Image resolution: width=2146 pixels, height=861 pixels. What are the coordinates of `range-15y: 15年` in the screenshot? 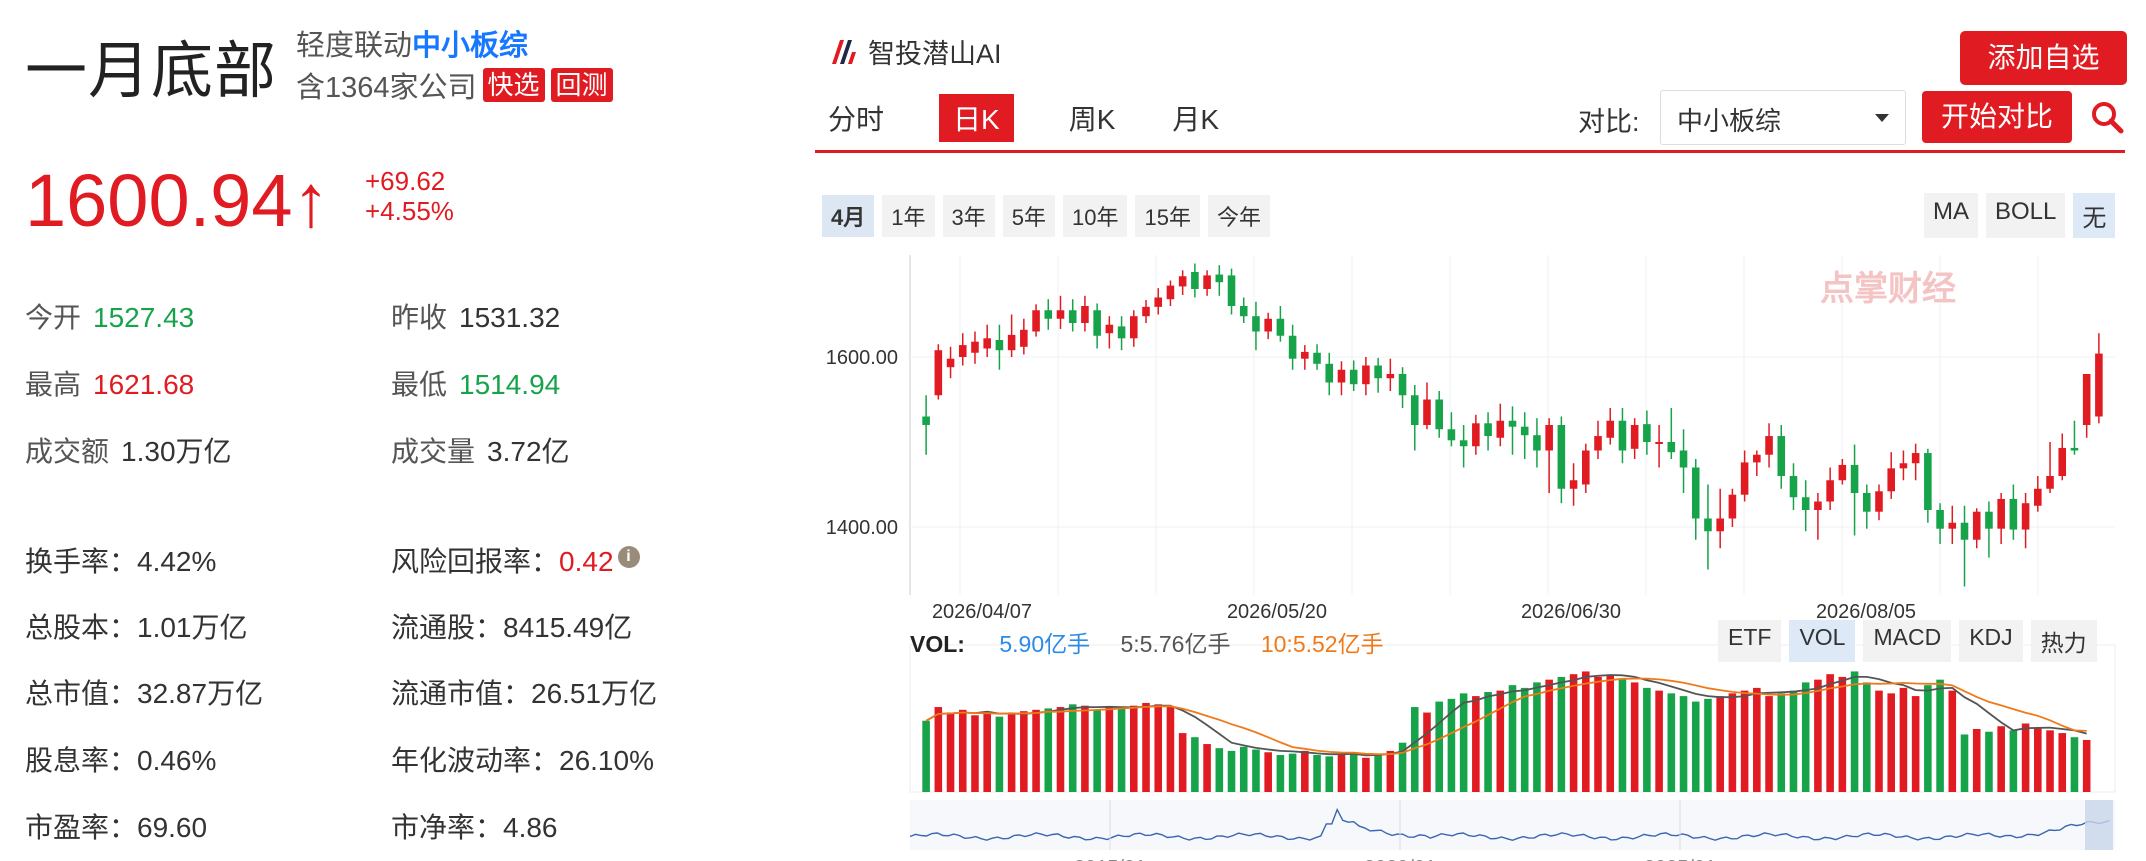 It's located at (1167, 216).